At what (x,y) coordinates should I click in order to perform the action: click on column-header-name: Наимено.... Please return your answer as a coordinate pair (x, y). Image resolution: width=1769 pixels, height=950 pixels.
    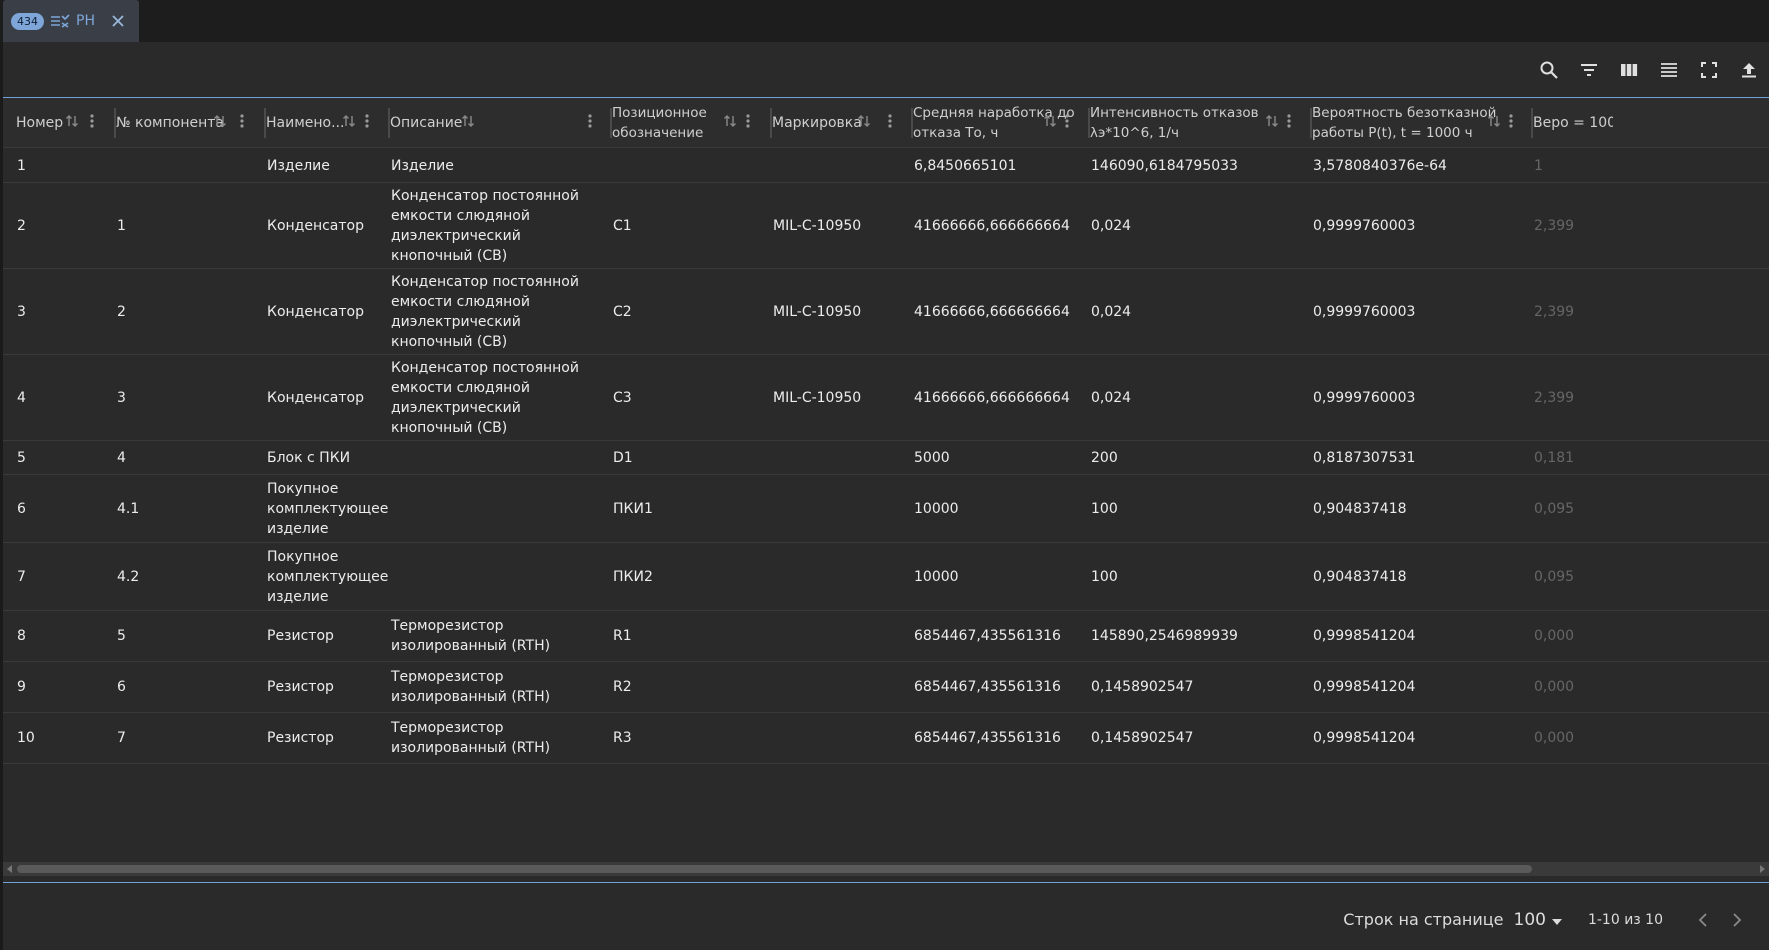
    Looking at the image, I should click on (328, 123).